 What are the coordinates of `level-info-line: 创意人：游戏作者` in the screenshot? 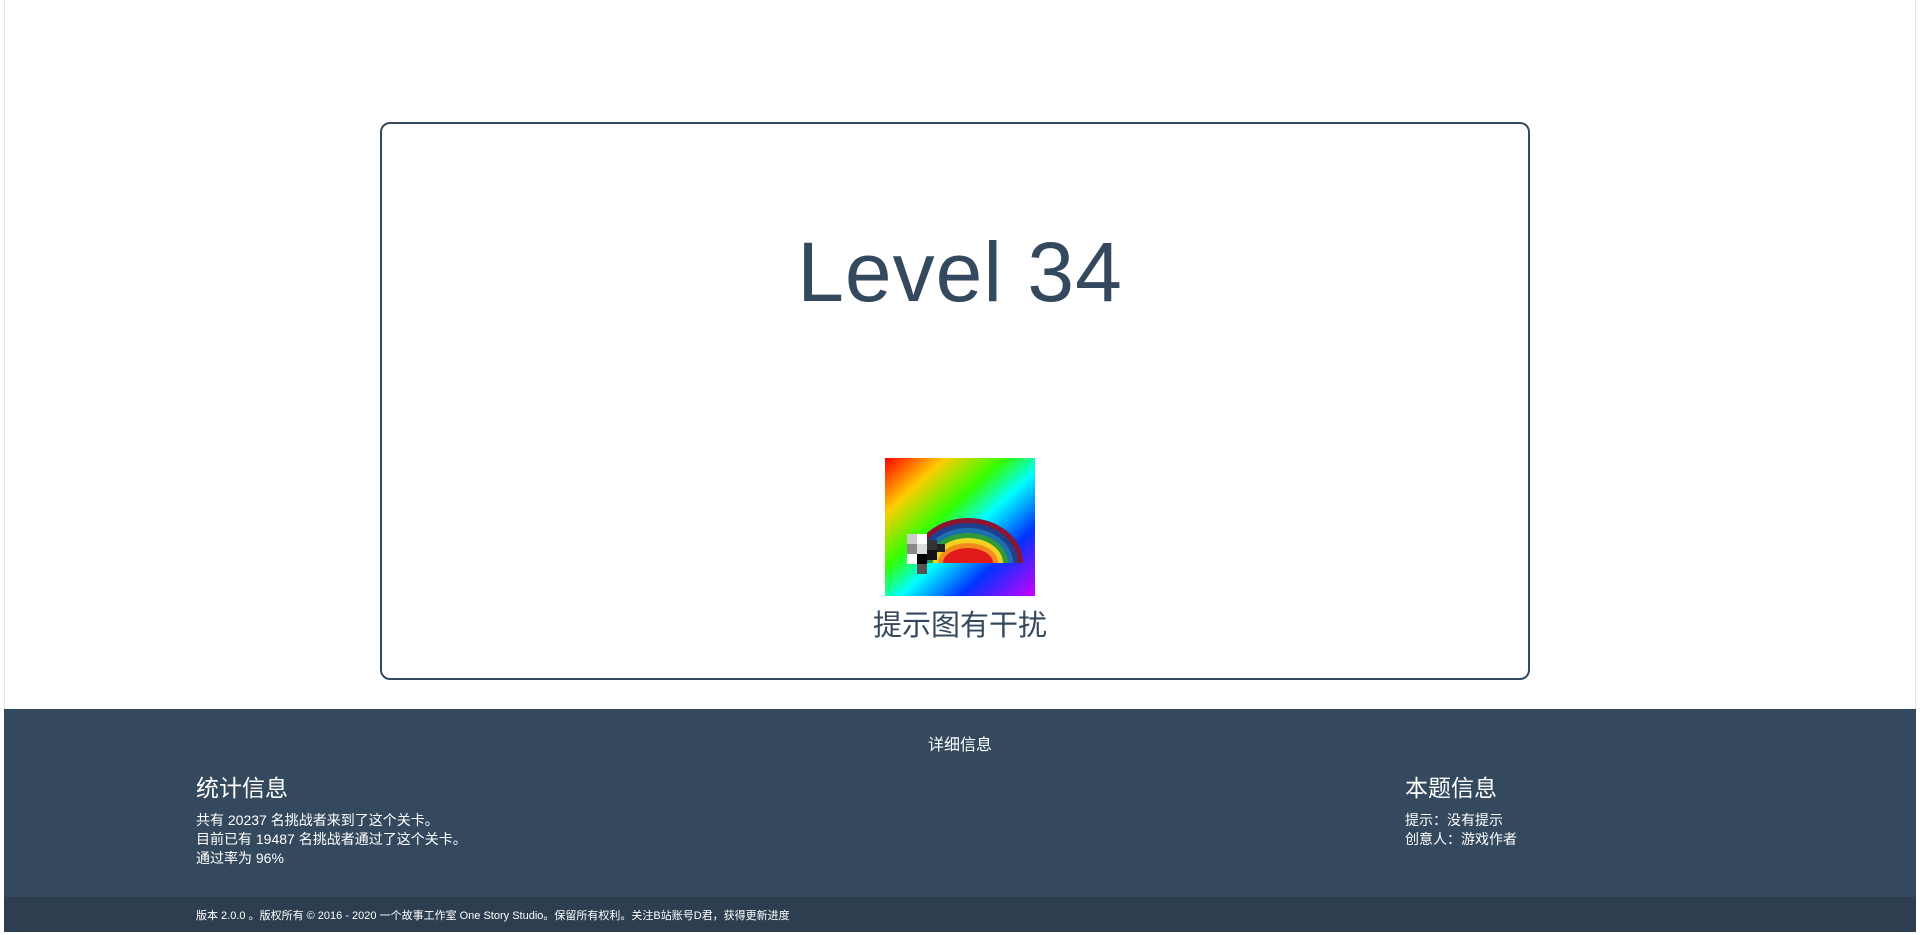 It's located at (1461, 839).